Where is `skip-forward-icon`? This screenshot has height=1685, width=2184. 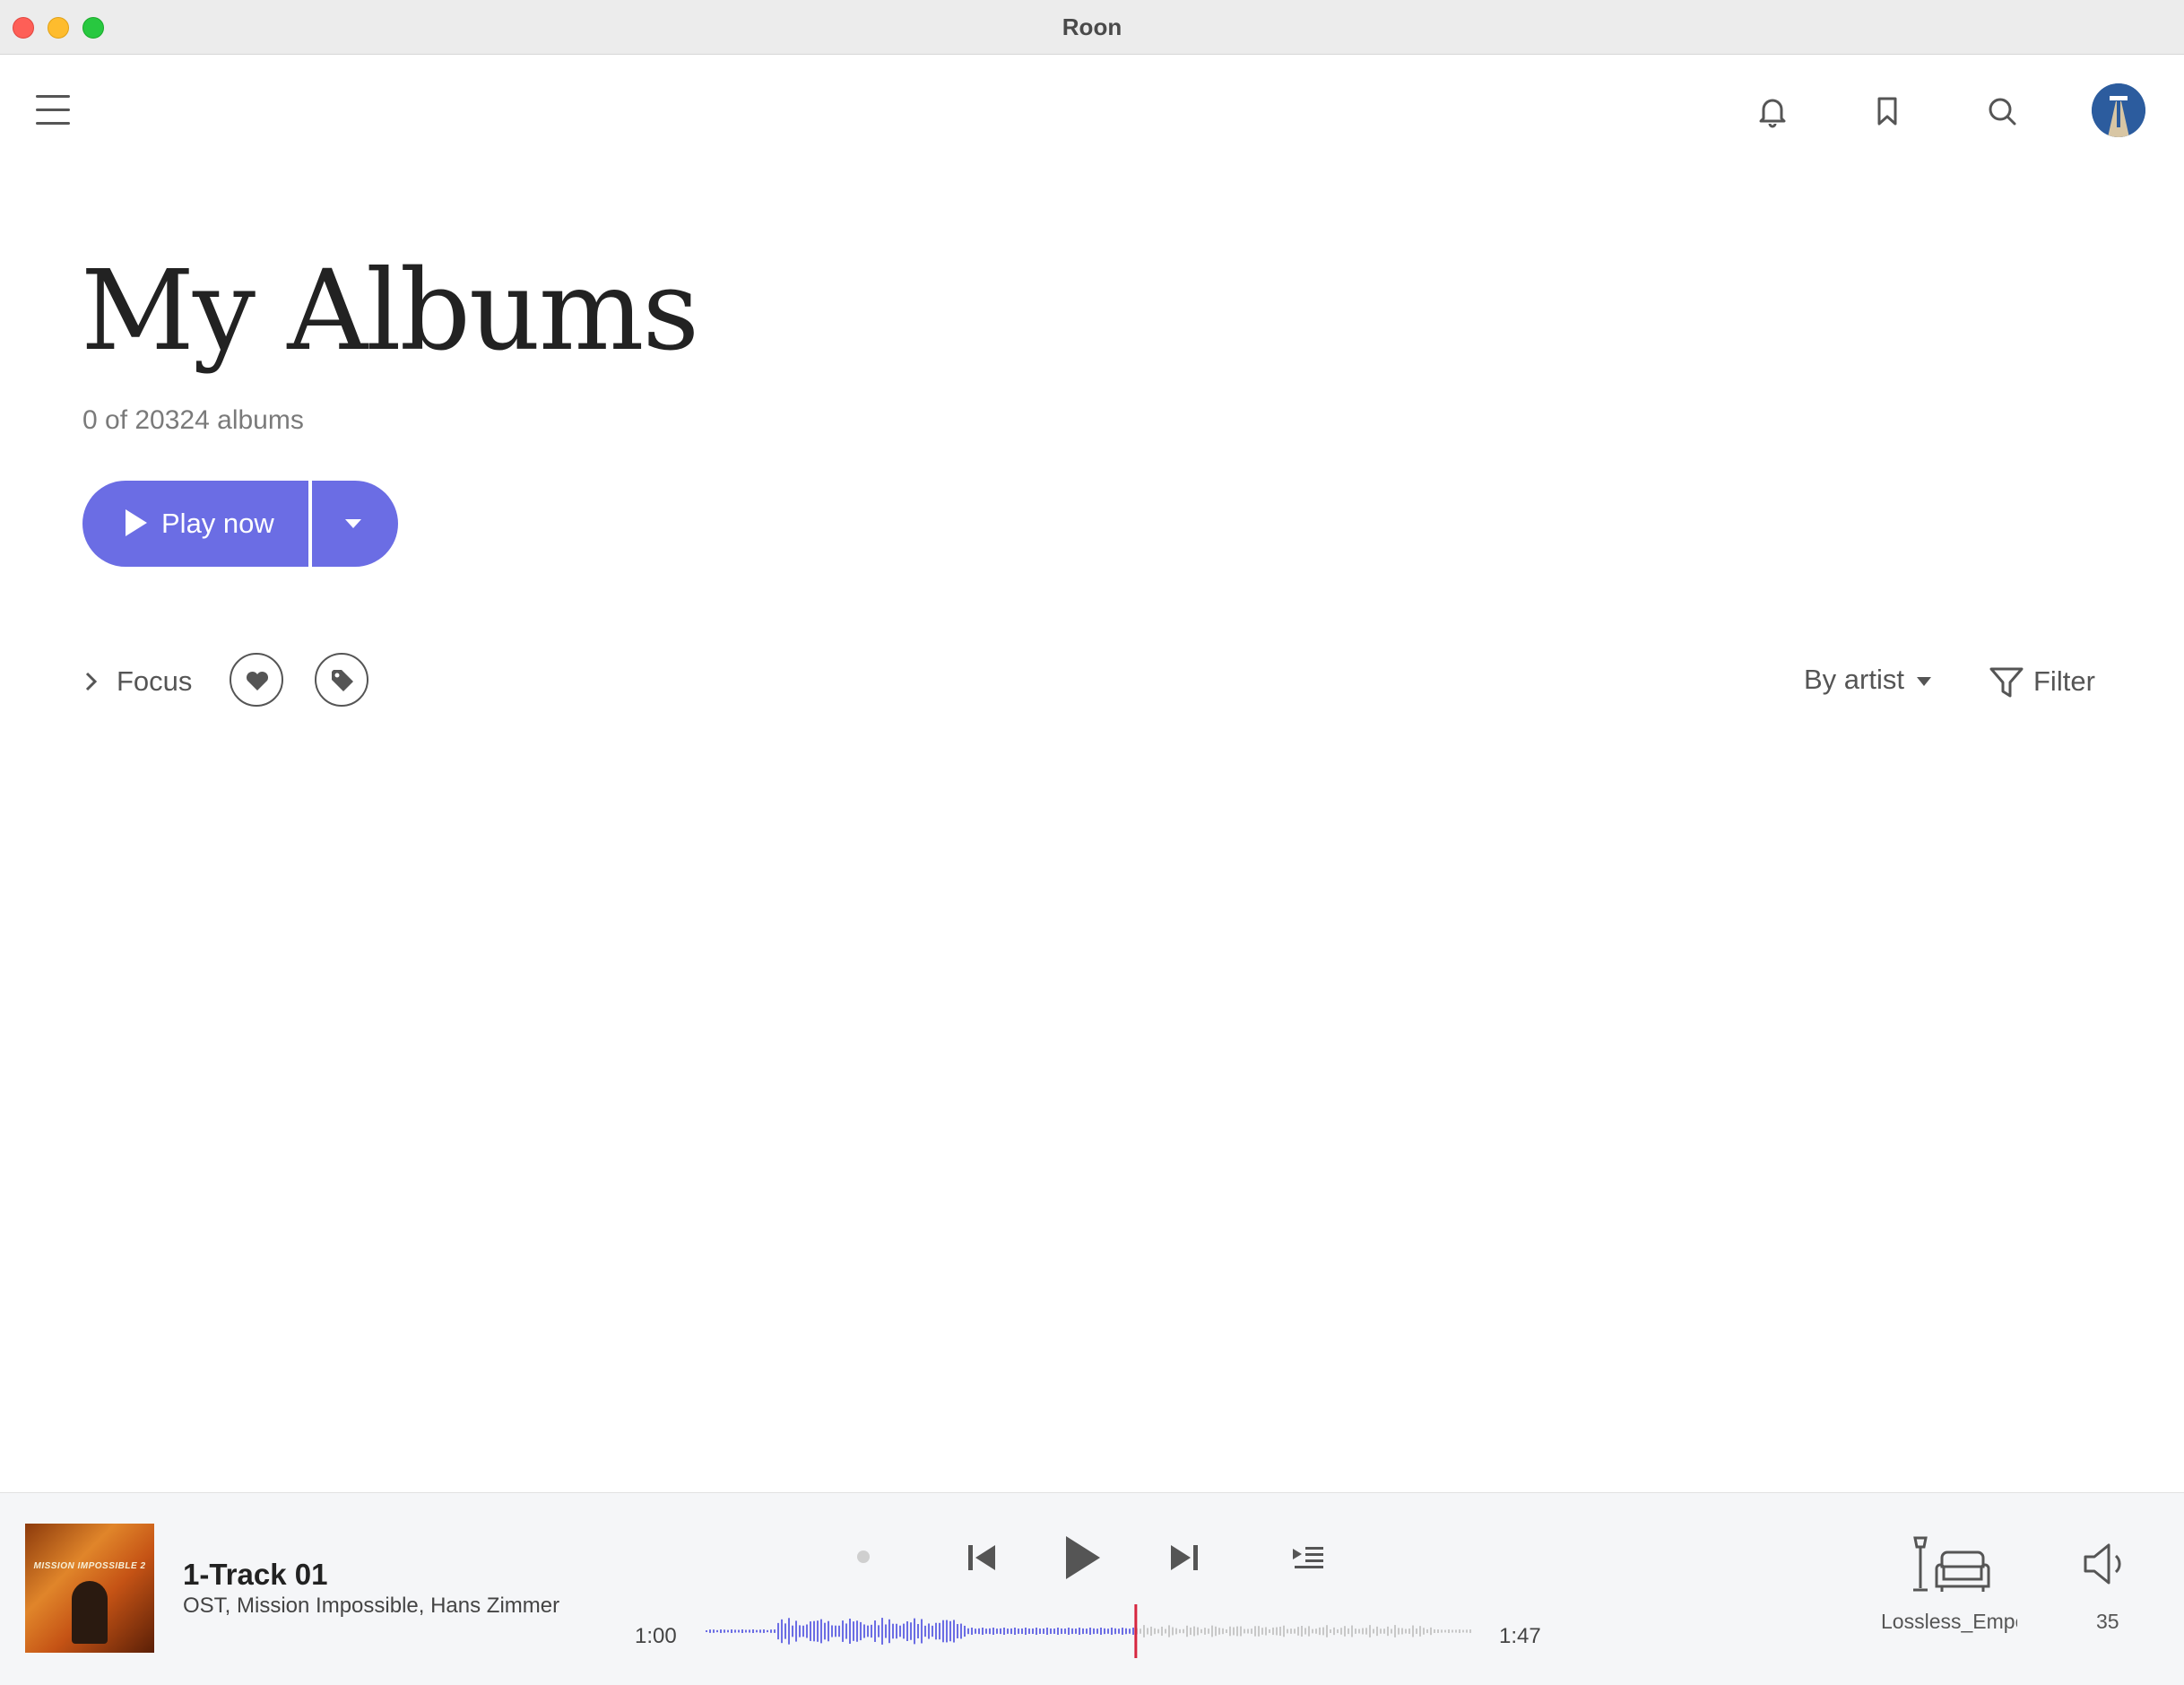 skip-forward-icon is located at coordinates (1184, 1557).